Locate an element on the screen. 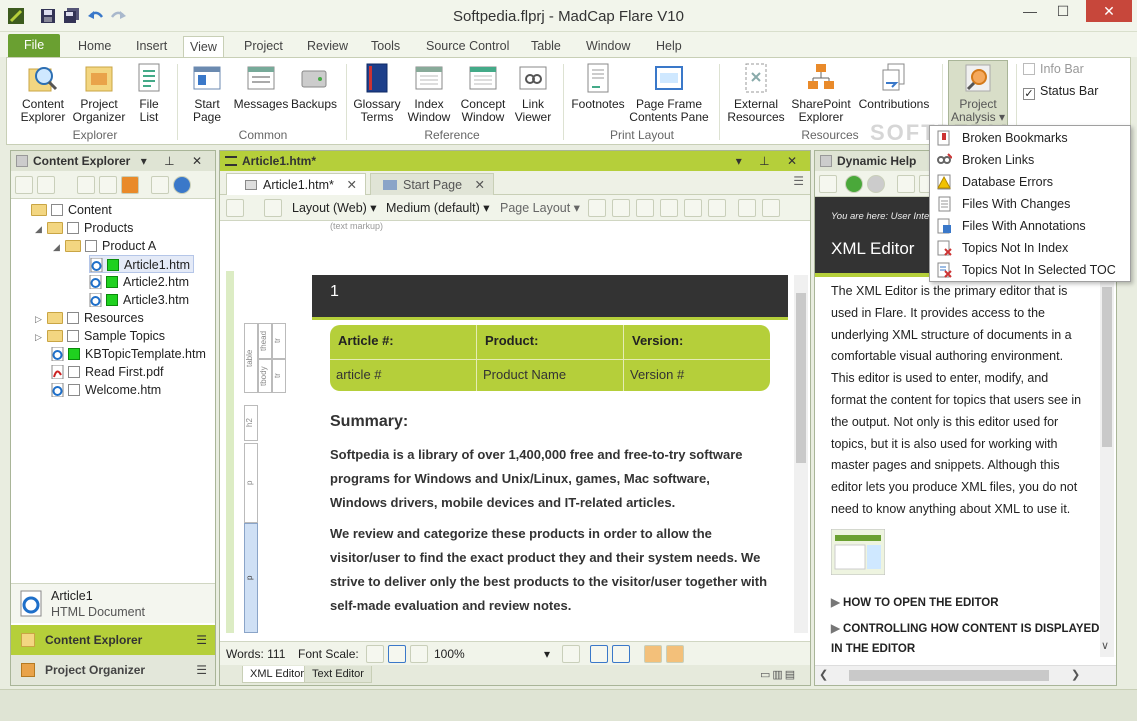 The width and height of the screenshot is (1137, 721). messages-button: Messages is located at coordinates (261, 86).